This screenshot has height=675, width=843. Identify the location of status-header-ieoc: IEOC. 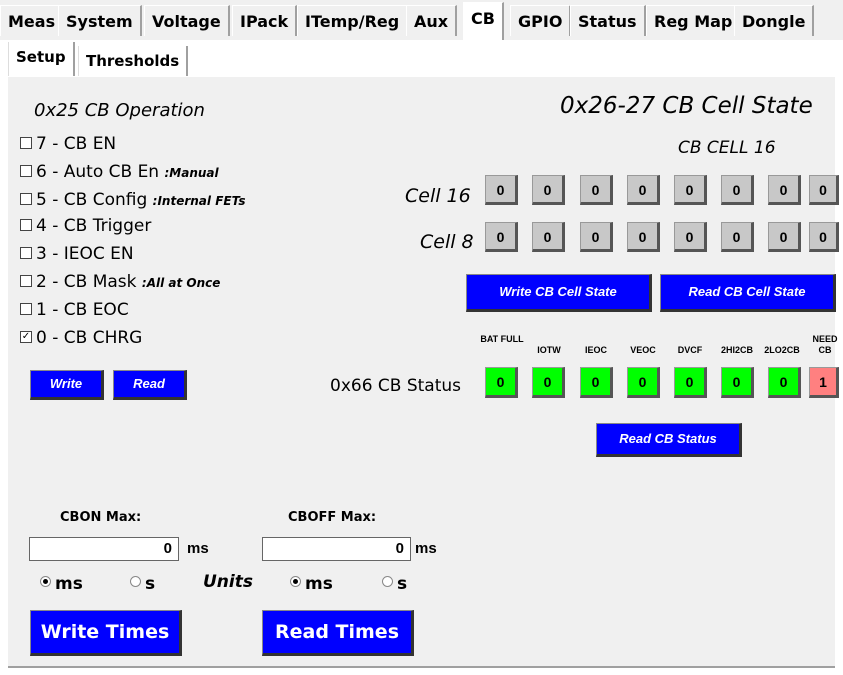
(595, 350).